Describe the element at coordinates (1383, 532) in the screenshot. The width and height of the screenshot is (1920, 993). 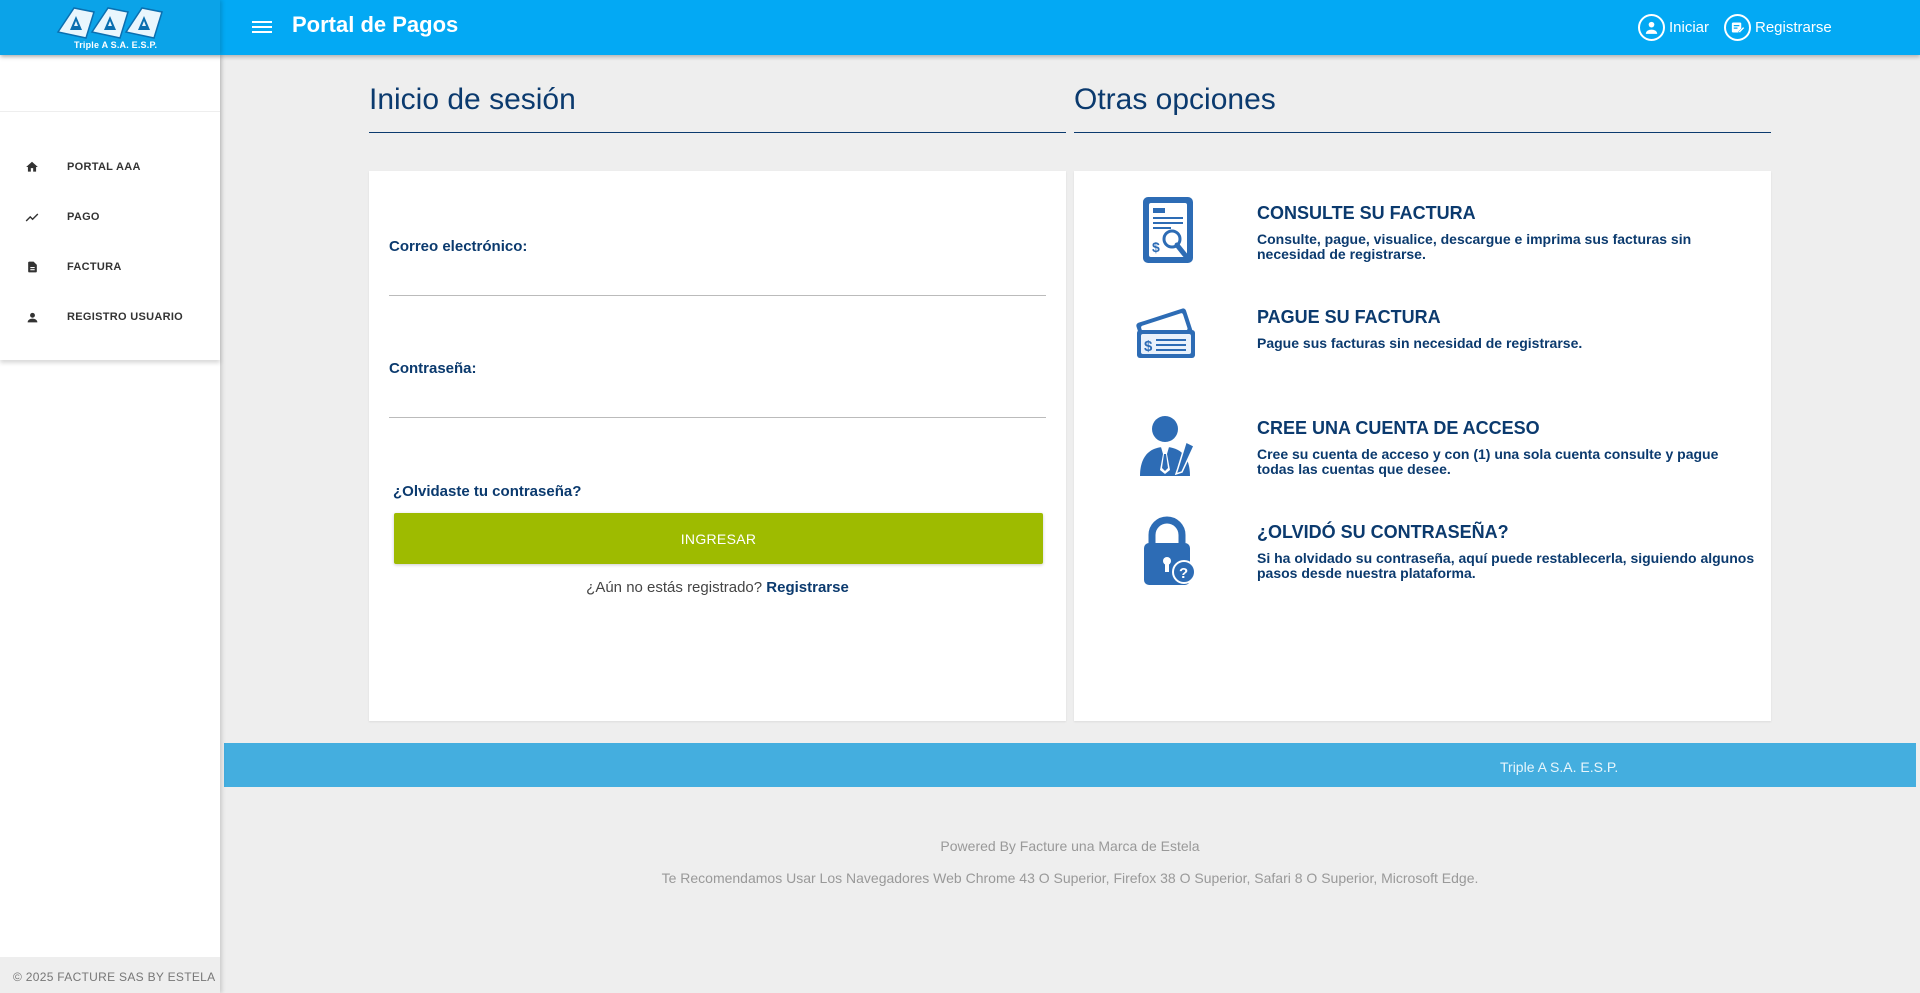
I see `option-title: ¿OLVIDÓ SU CONTRASEÑA?` at that location.